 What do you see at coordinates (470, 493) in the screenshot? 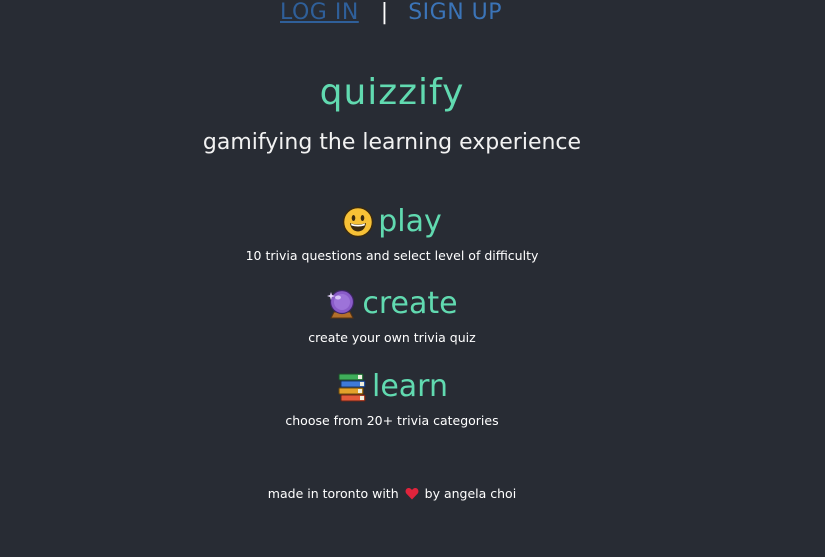
I see `footer-suffix: by angela choi` at bounding box center [470, 493].